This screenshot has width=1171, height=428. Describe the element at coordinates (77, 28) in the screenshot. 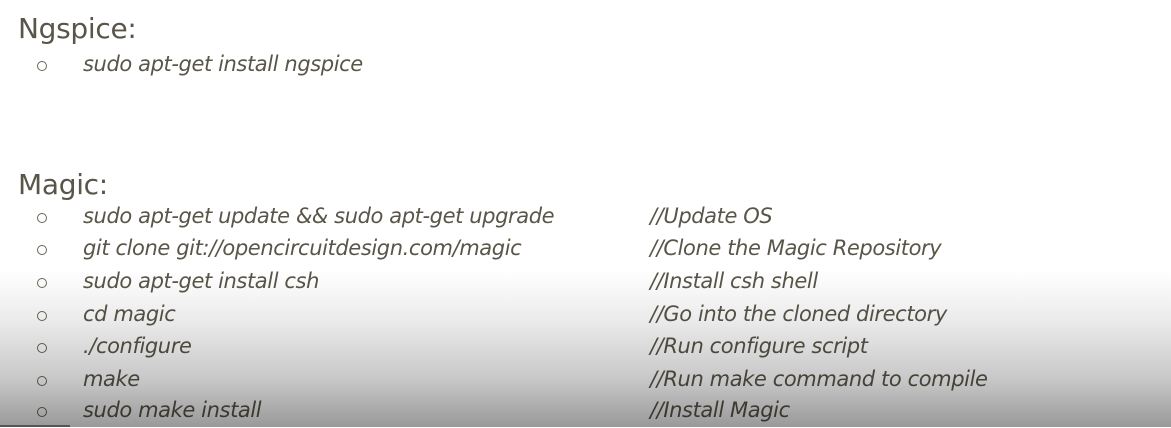

I see `heading-ngspice: Ngspice:` at that location.